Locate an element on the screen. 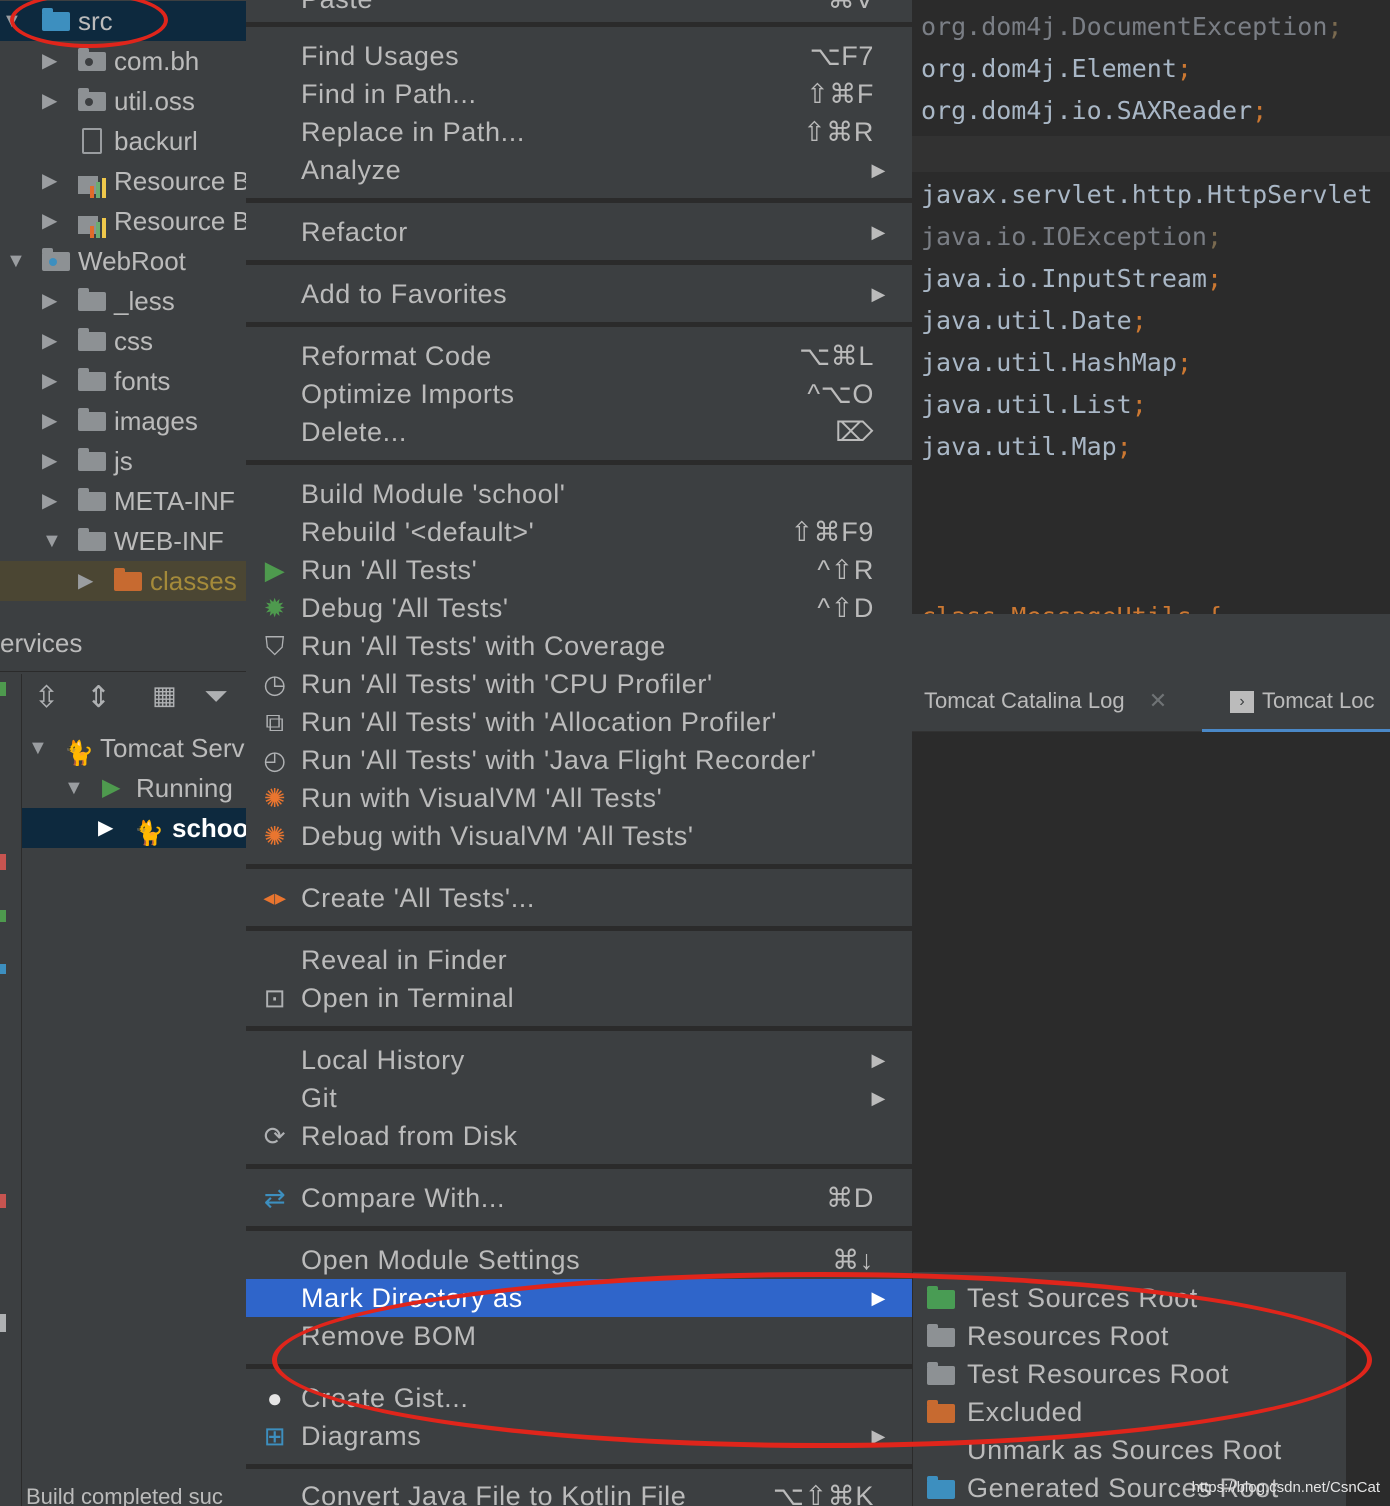 The height and width of the screenshot is (1506, 1390). test-sources-folder-icon is located at coordinates (941, 1297).